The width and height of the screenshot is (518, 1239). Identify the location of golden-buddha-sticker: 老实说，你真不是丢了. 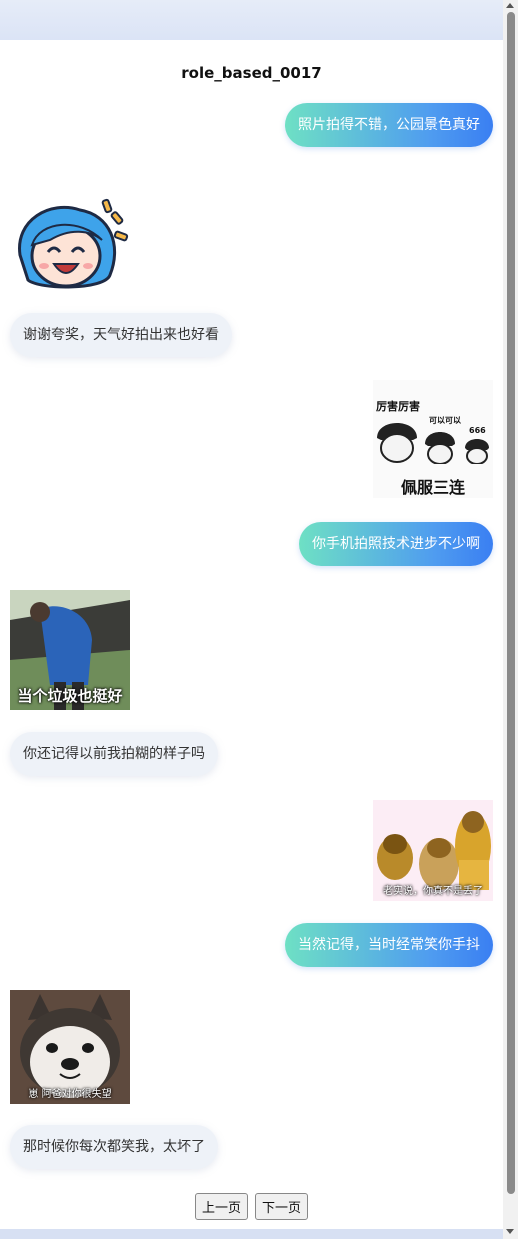
(433, 850).